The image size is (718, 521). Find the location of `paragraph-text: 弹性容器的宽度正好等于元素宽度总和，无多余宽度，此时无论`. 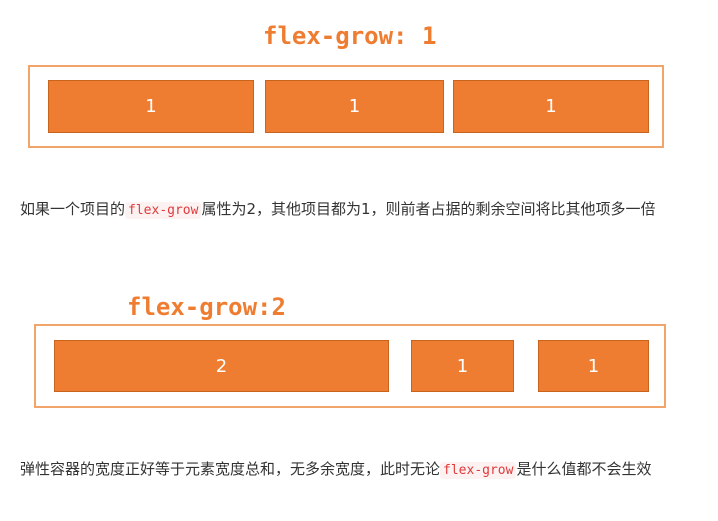

paragraph-text: 弹性容器的宽度正好等于元素宽度总和，无多余宽度，此时无论 is located at coordinates (230, 469).